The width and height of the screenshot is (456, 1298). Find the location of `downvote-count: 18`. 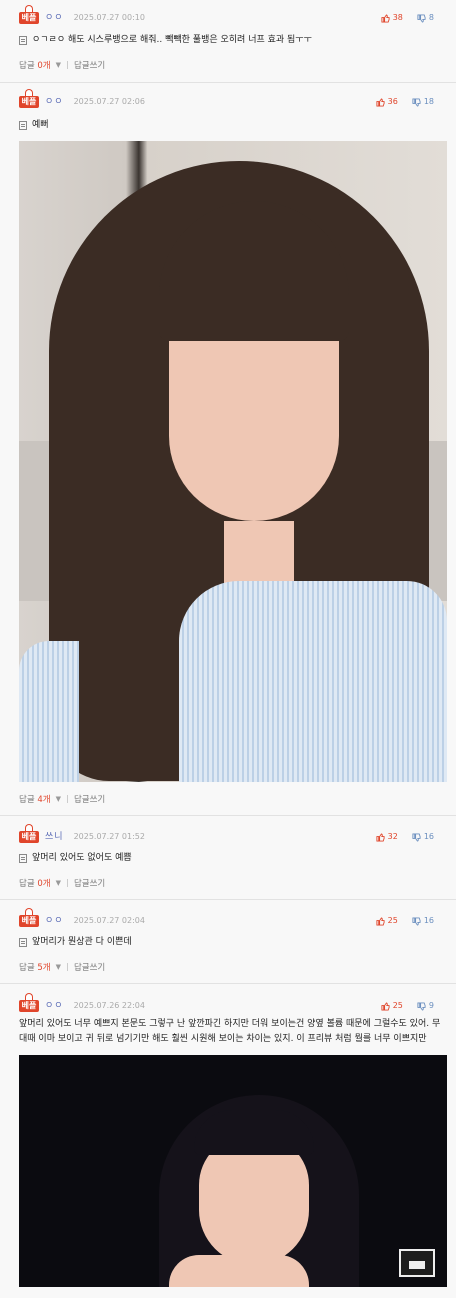

downvote-count: 18 is located at coordinates (428, 101).